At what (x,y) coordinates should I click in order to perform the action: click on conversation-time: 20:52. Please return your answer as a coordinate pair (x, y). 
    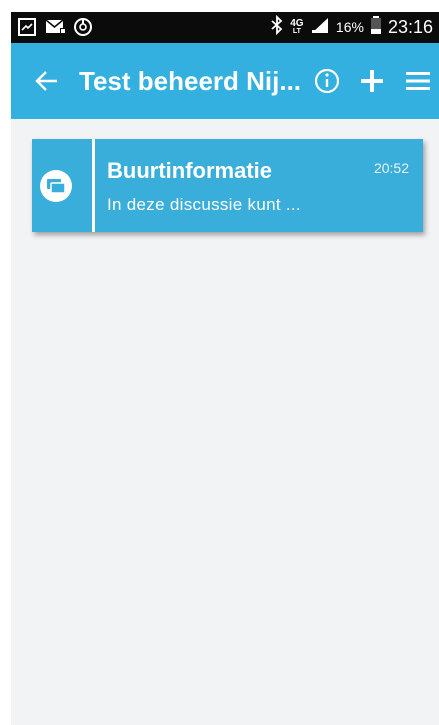
    Looking at the image, I should click on (391, 168).